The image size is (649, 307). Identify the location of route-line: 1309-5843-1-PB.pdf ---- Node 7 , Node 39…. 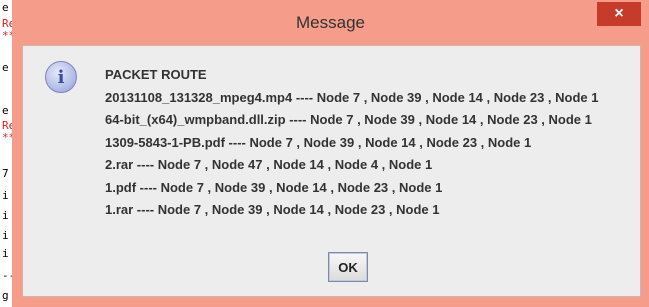
(318, 142).